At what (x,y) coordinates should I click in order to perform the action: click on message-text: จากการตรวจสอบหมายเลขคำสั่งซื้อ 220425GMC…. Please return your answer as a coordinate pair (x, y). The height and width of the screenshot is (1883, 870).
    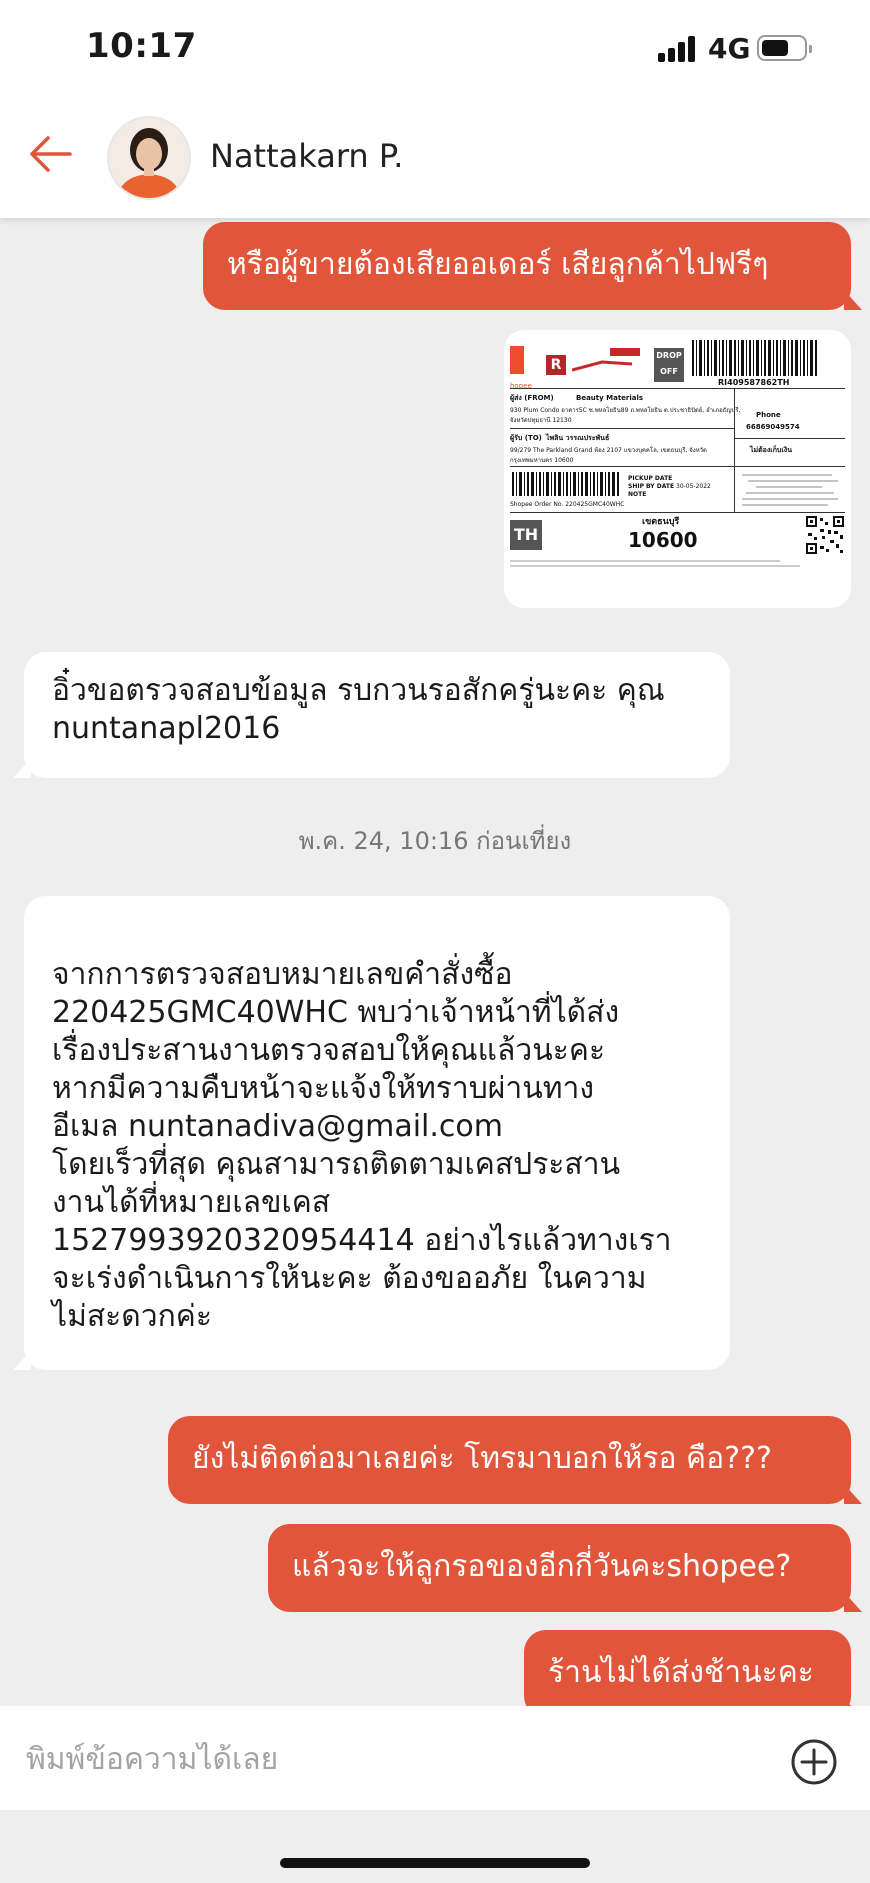
    Looking at the image, I should click on (362, 1145).